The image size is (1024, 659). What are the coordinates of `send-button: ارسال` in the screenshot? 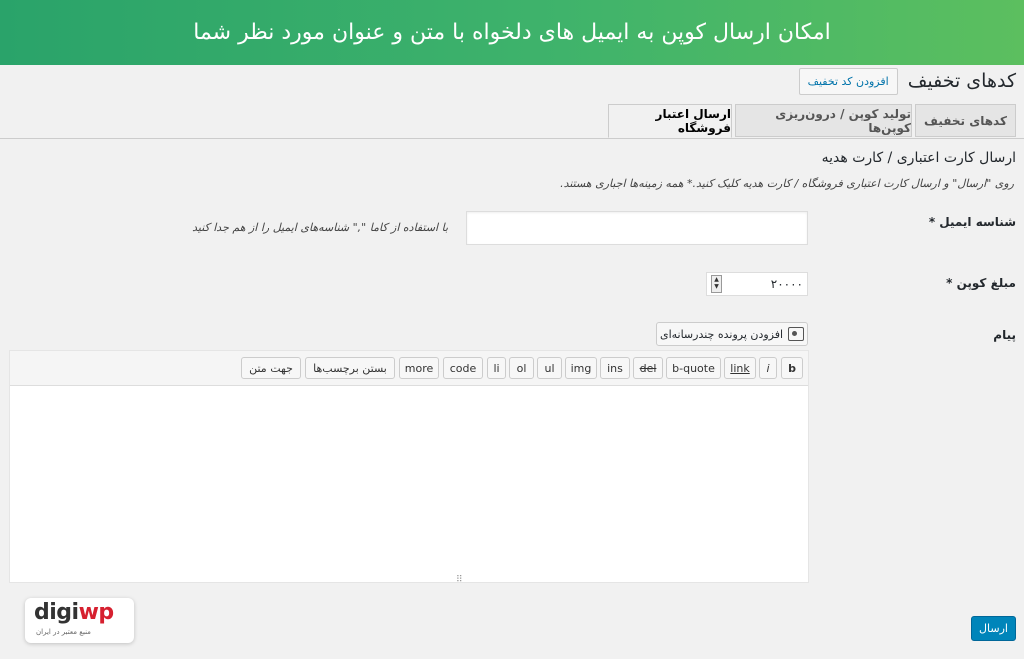 It's located at (993, 628).